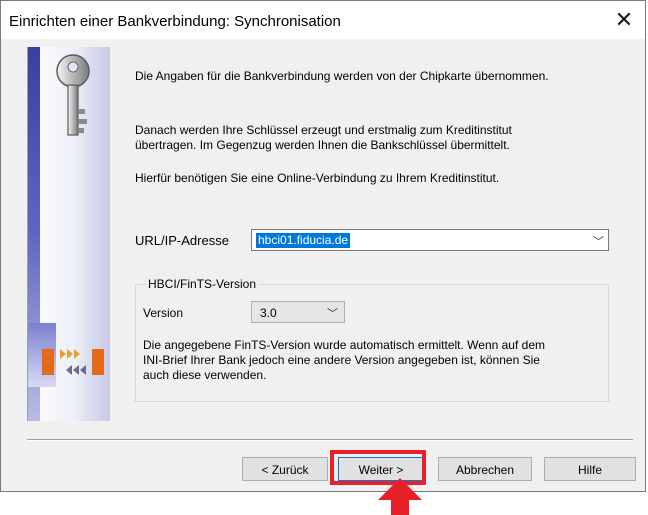 The width and height of the screenshot is (648, 515). I want to click on version-label: Version, so click(163, 313).